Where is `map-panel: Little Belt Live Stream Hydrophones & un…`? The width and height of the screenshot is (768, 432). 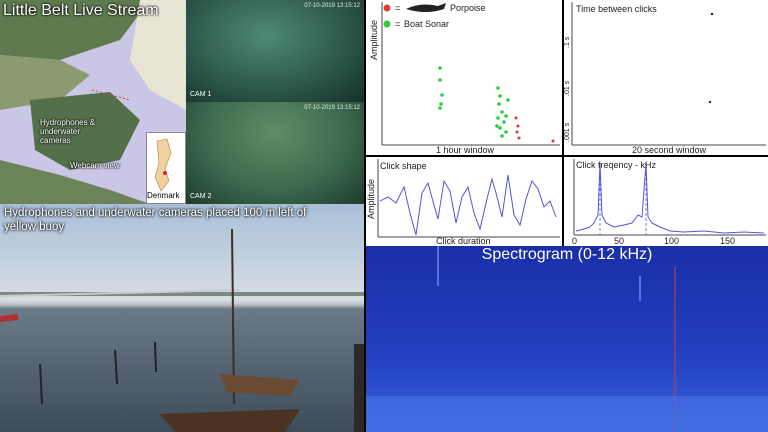 map-panel: Little Belt Live Stream Hydrophones & un… is located at coordinates (93, 102).